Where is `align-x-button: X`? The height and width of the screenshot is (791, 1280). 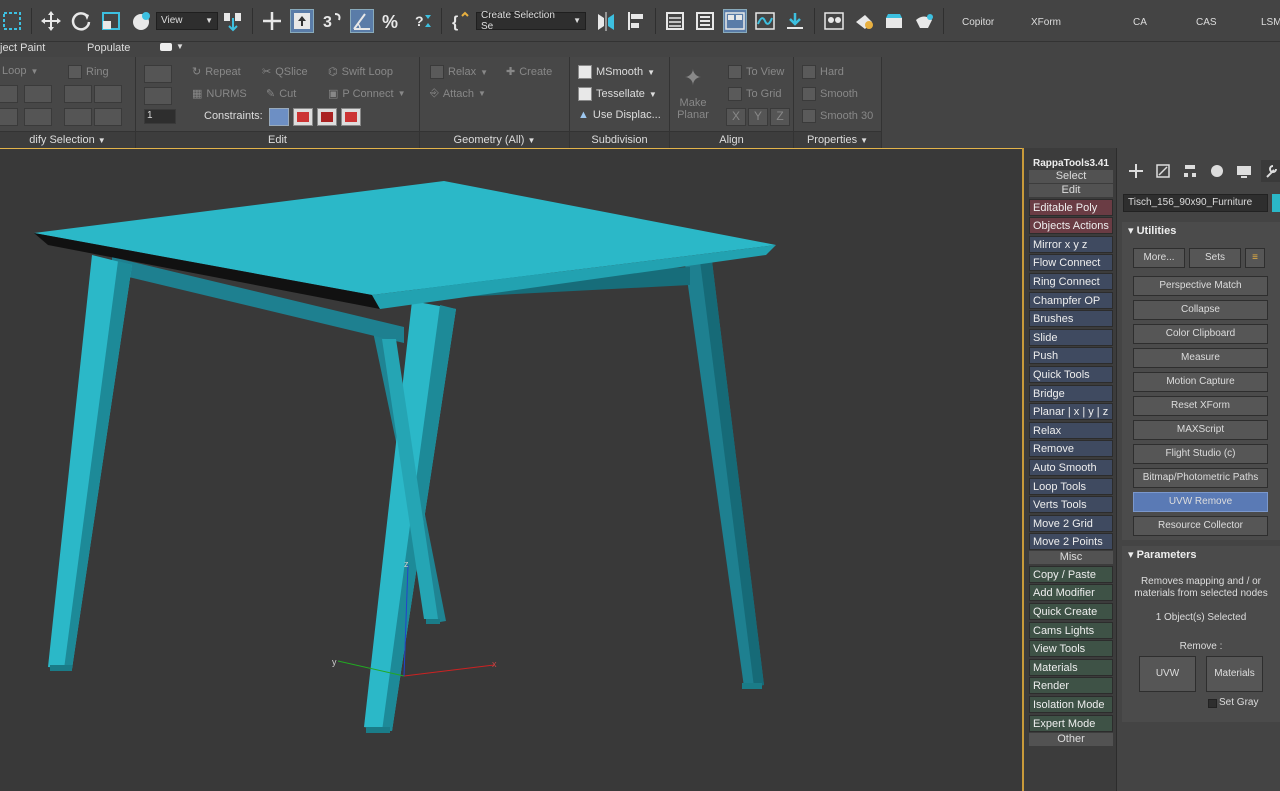 align-x-button: X is located at coordinates (736, 117).